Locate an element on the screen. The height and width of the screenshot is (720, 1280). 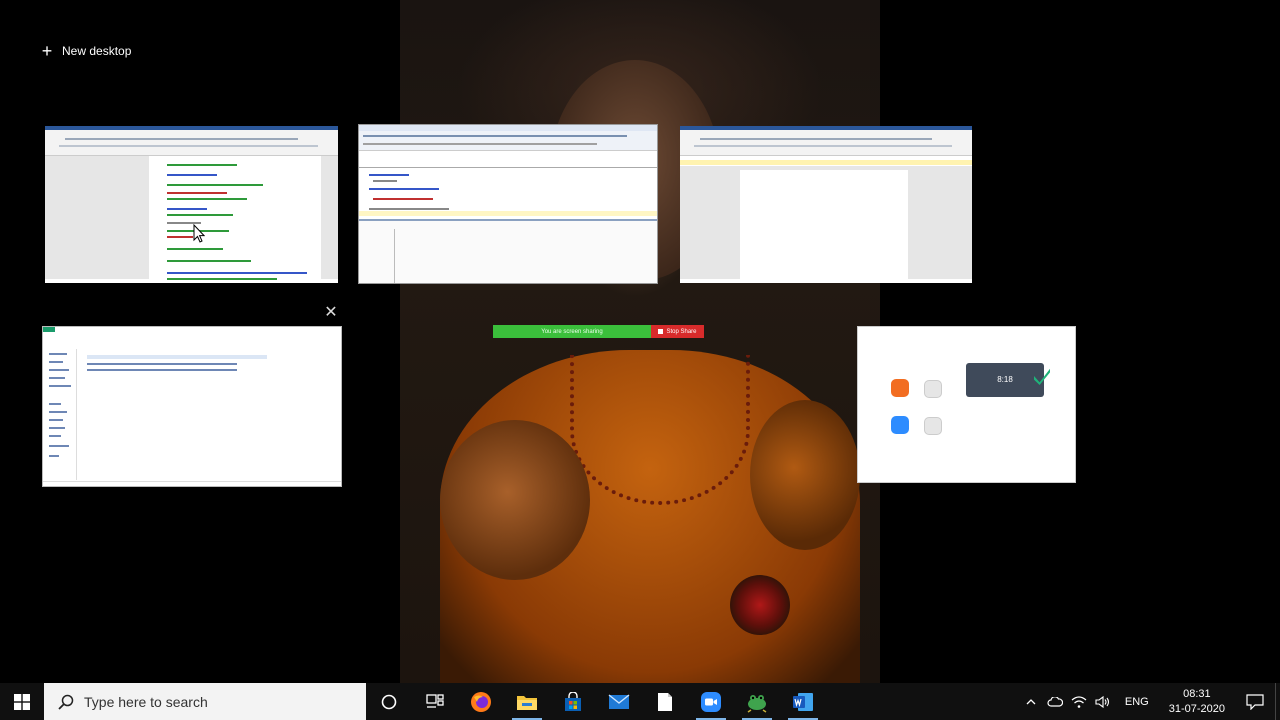
show-hidden-icons-button is located at coordinates (1031, 701).